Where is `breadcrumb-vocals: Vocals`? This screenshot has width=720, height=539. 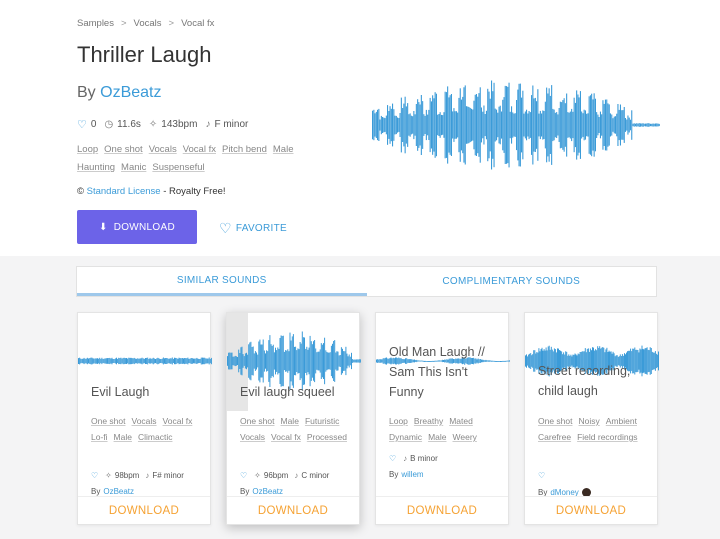 breadcrumb-vocals: Vocals is located at coordinates (148, 23).